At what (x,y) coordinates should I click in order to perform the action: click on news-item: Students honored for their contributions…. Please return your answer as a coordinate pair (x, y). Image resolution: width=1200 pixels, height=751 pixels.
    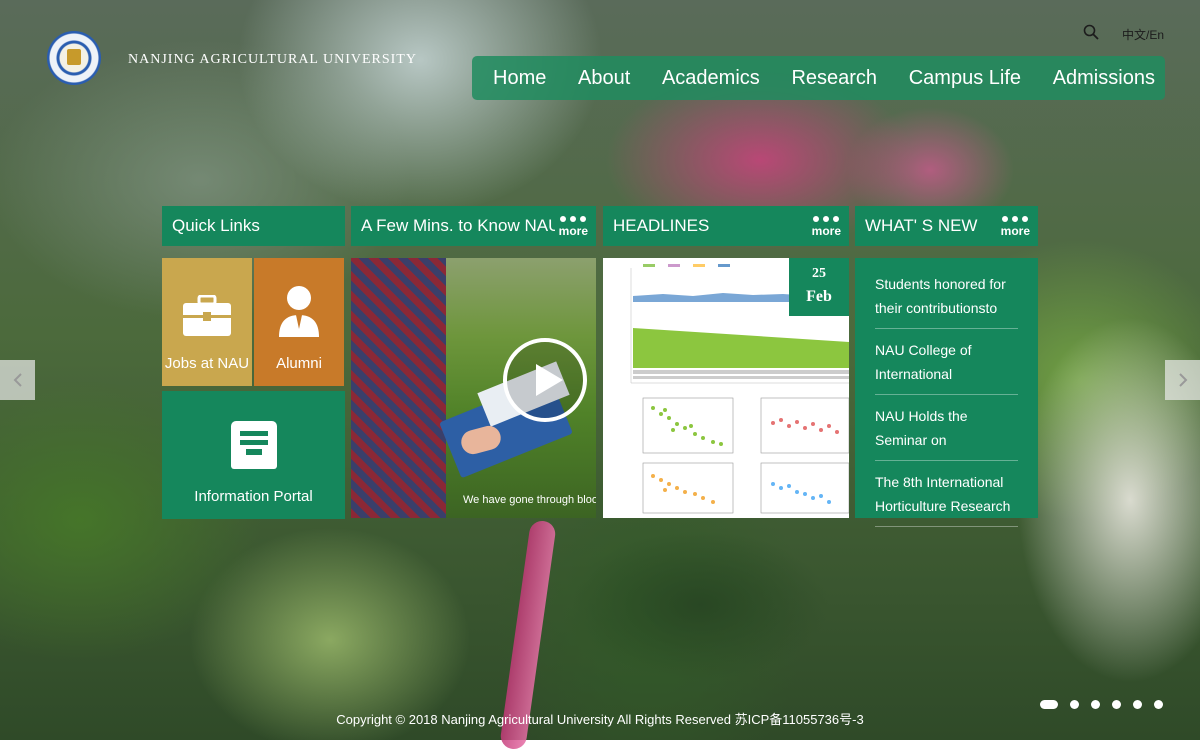
    Looking at the image, I should click on (946, 299).